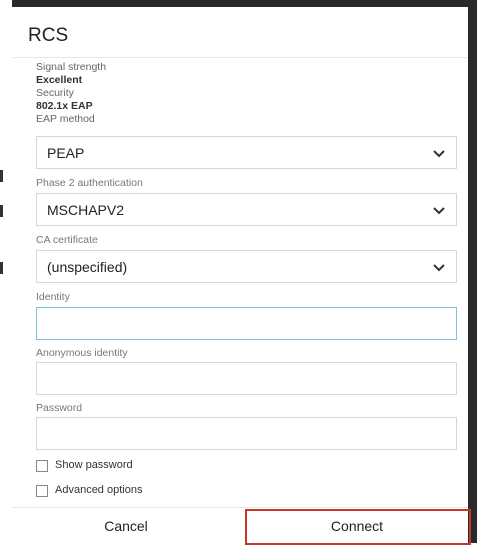  I want to click on cancel-button: Cancel, so click(126, 525).